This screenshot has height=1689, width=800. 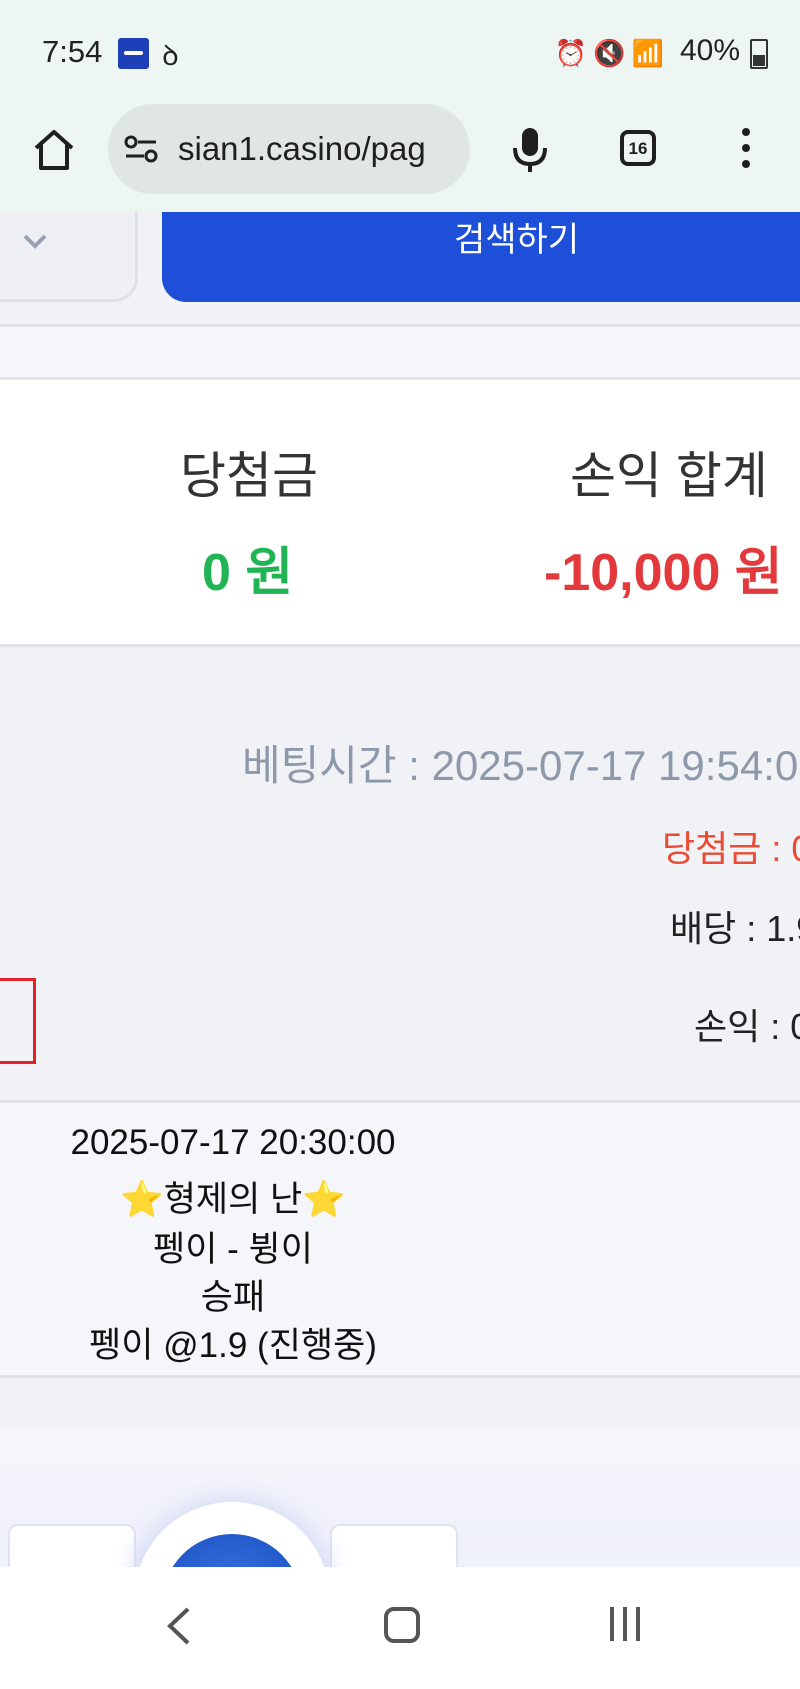 What do you see at coordinates (731, 848) in the screenshot?
I see `bet-win-amount: 당첨금 : 0` at bounding box center [731, 848].